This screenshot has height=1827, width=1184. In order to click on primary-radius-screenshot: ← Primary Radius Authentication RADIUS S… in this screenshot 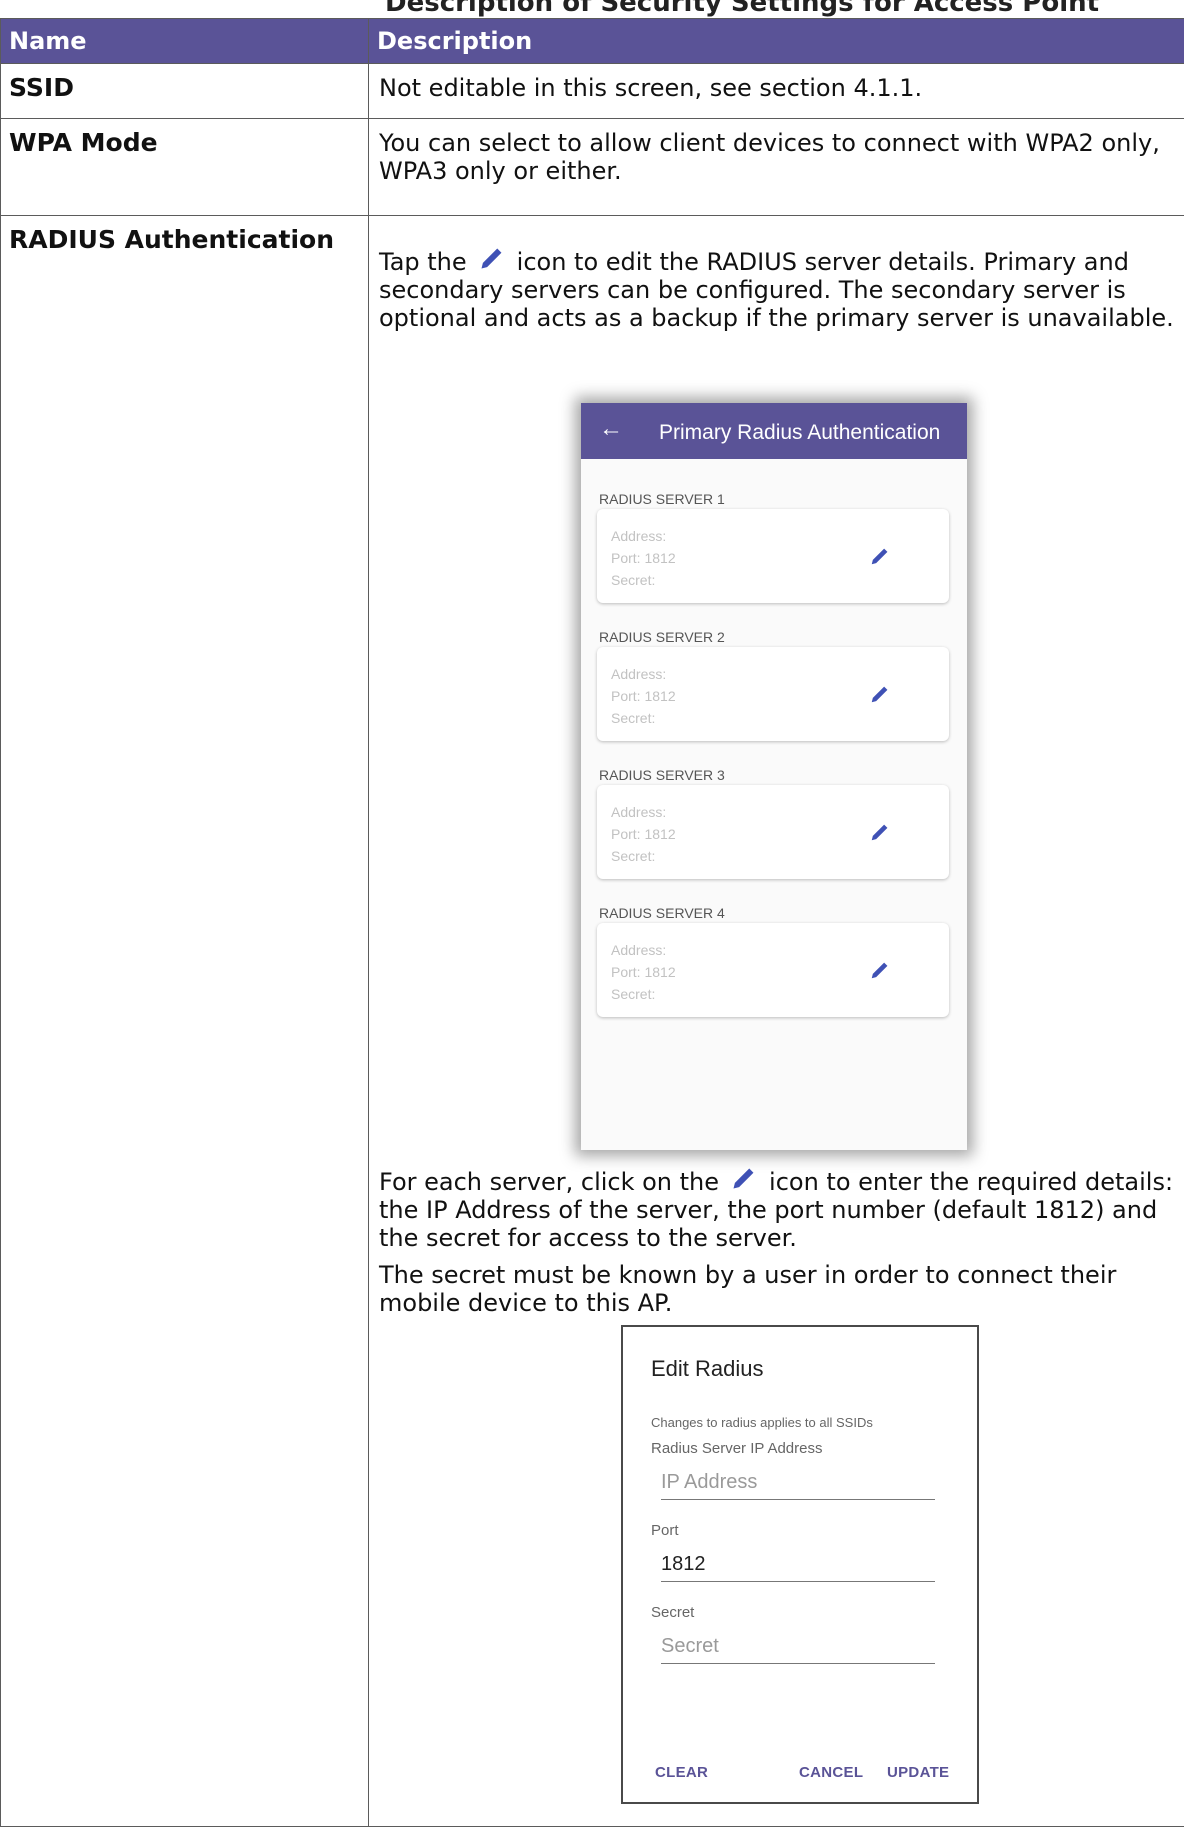, I will do `click(774, 776)`.